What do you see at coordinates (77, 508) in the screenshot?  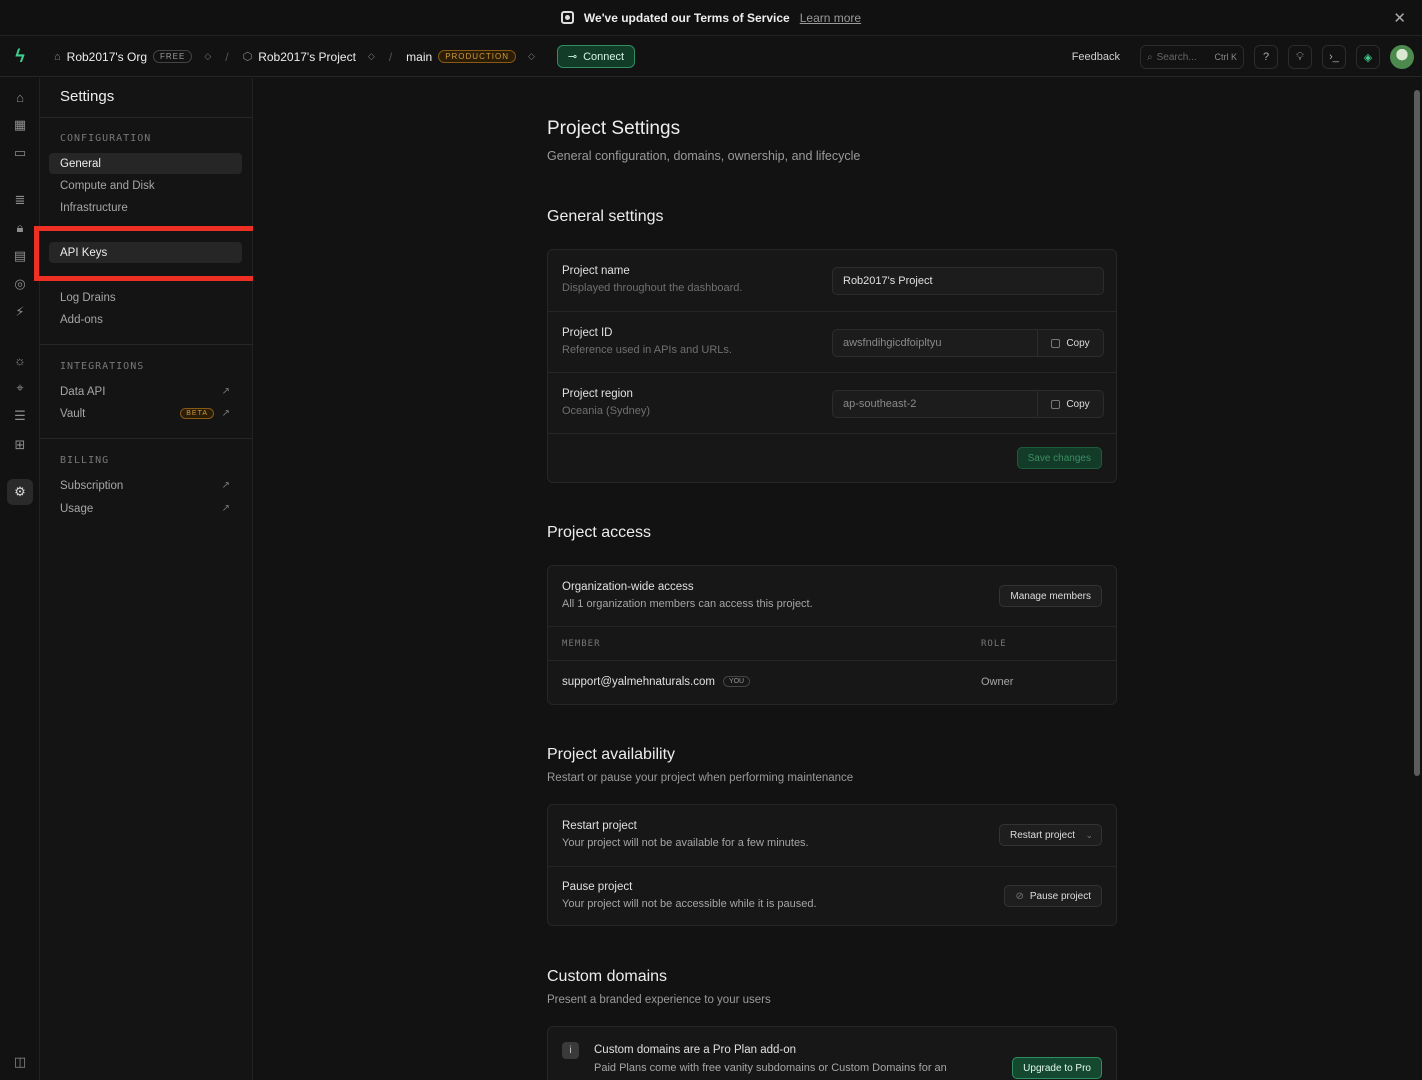 I see `sidebar-item-label: Usage` at bounding box center [77, 508].